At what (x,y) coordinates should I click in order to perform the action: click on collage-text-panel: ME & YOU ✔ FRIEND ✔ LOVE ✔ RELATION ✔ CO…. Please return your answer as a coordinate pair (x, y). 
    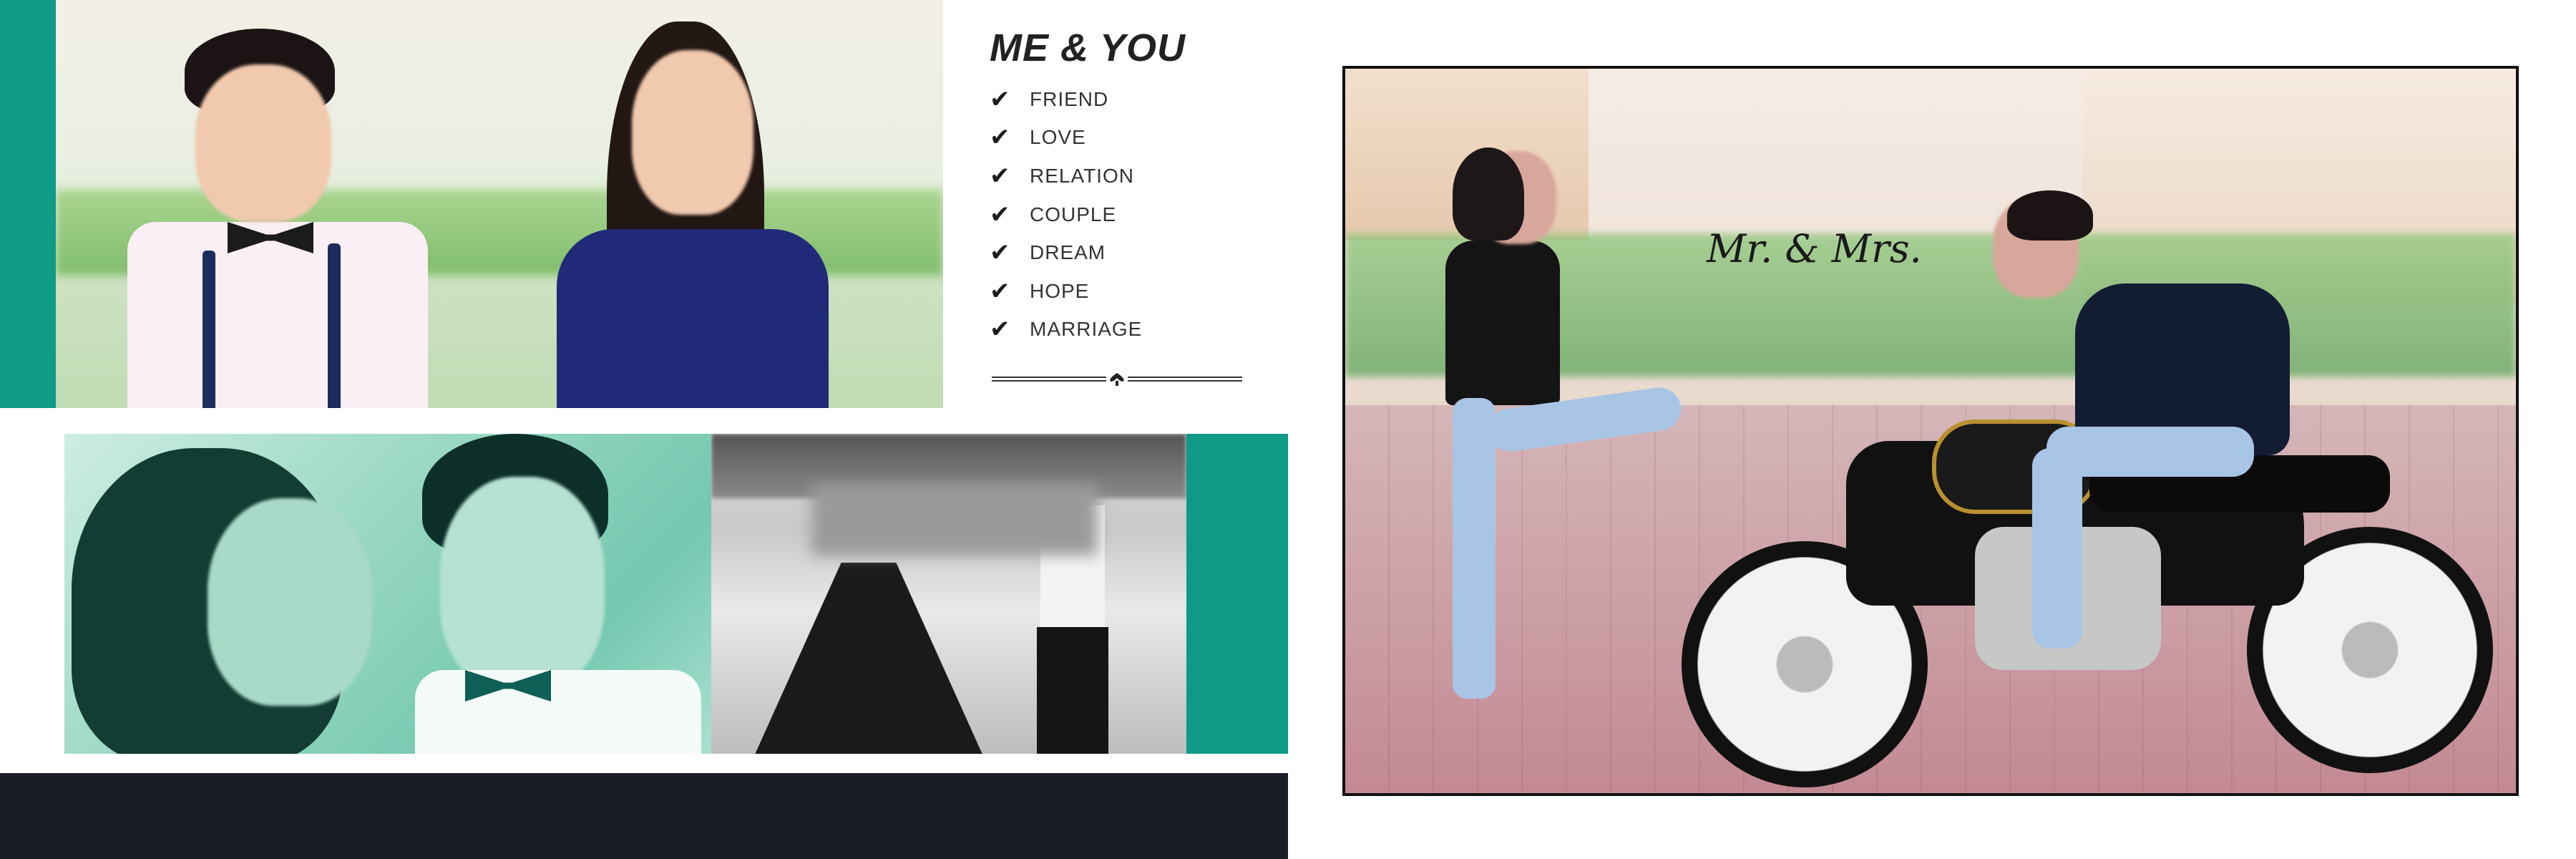
    Looking at the image, I should click on (1122, 204).